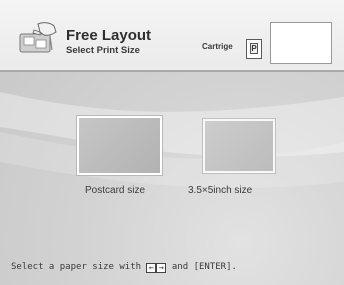  Describe the element at coordinates (38, 37) in the screenshot. I see `hand-pointer-icon` at that location.